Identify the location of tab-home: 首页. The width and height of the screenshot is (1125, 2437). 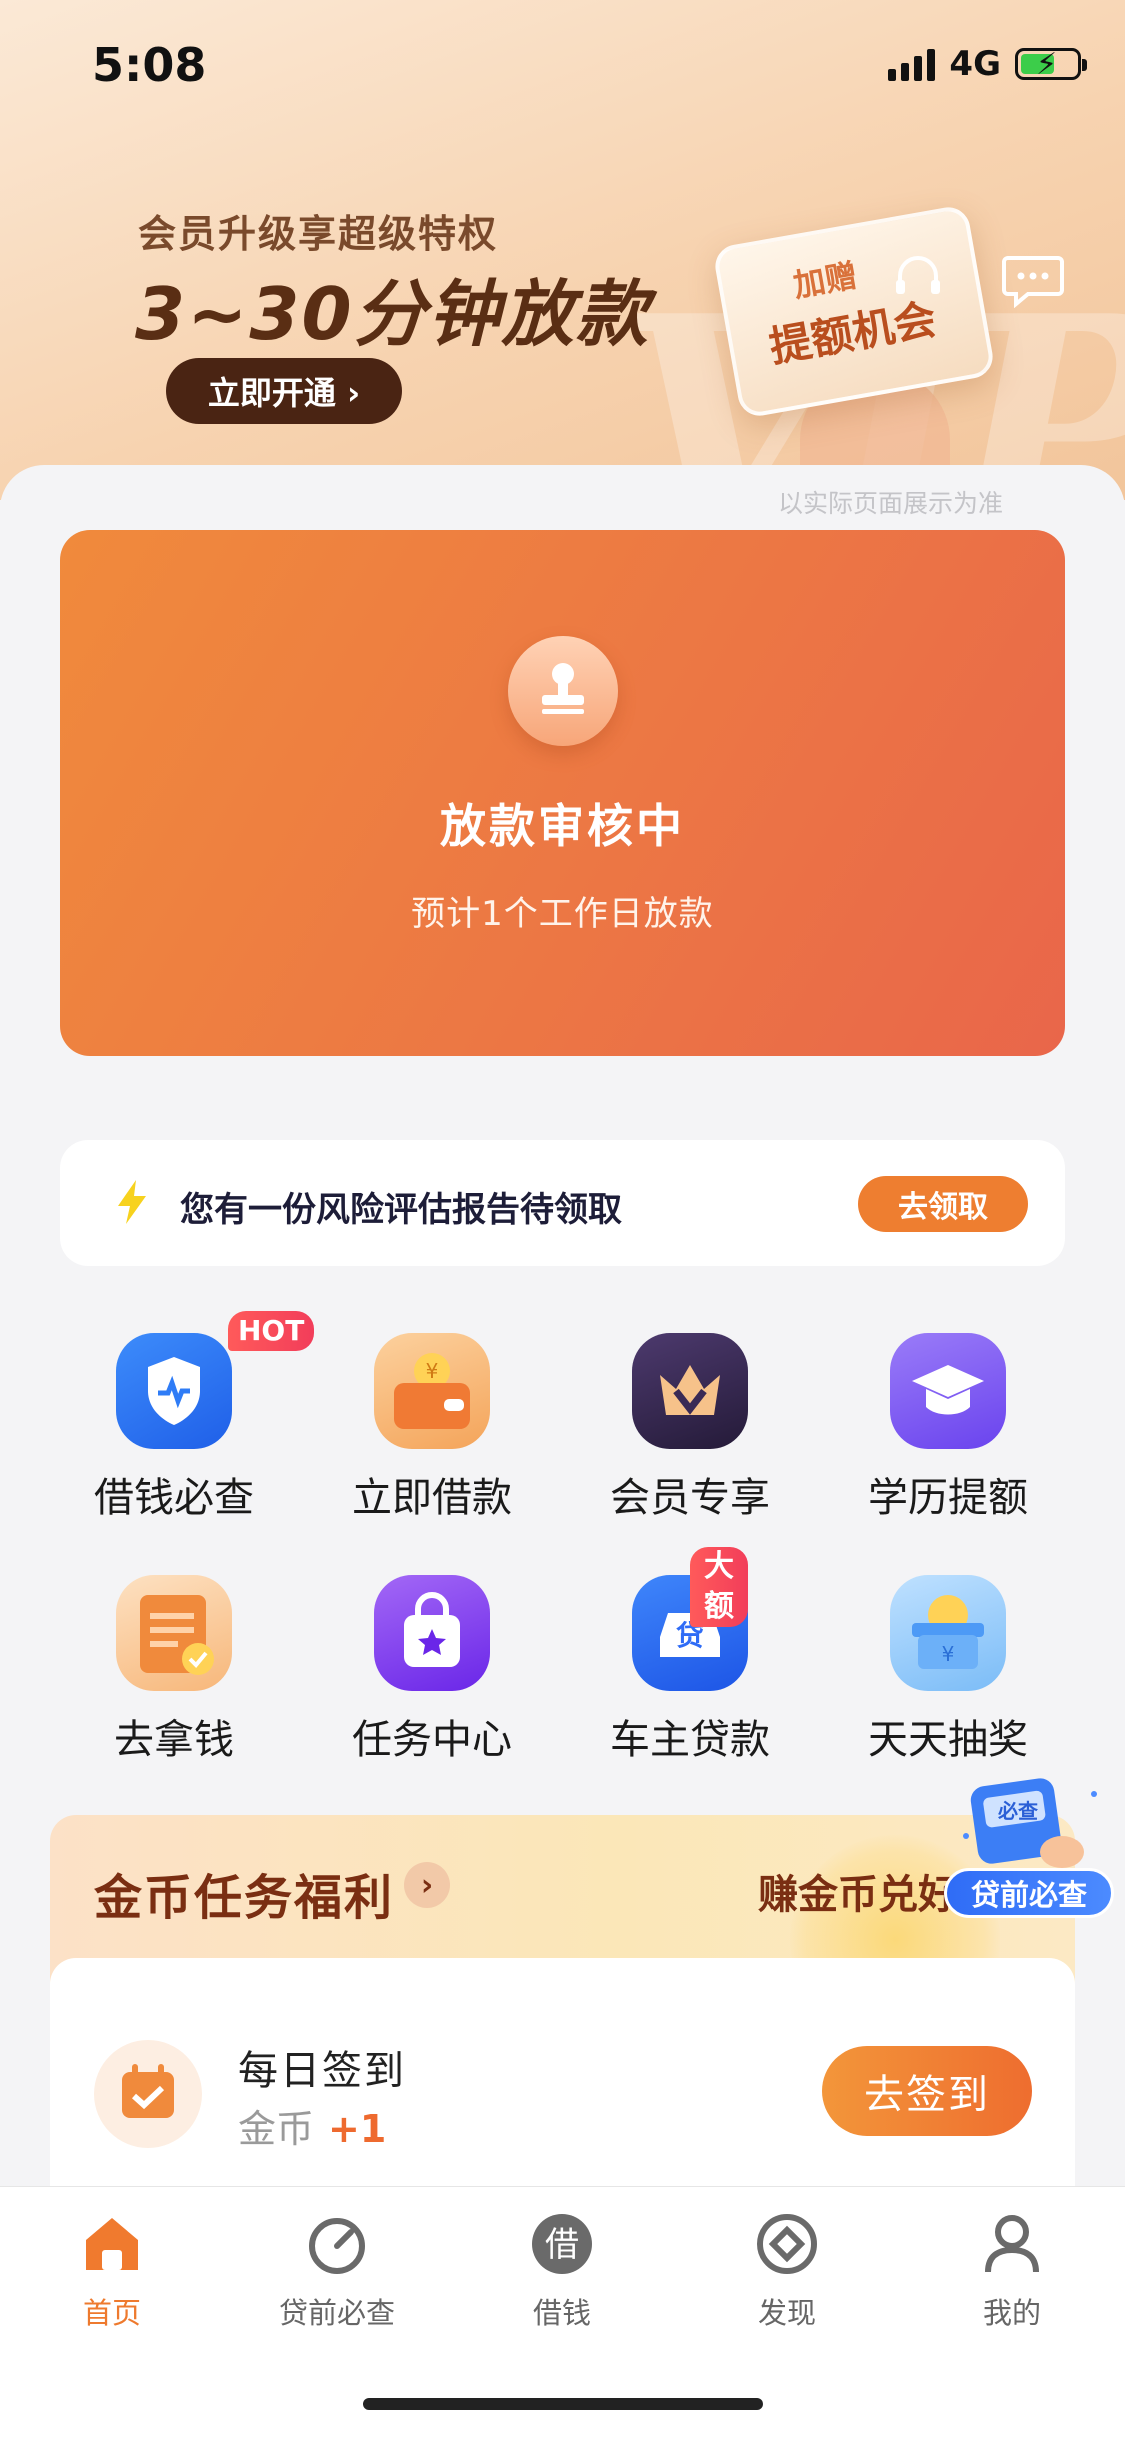
(112, 2272).